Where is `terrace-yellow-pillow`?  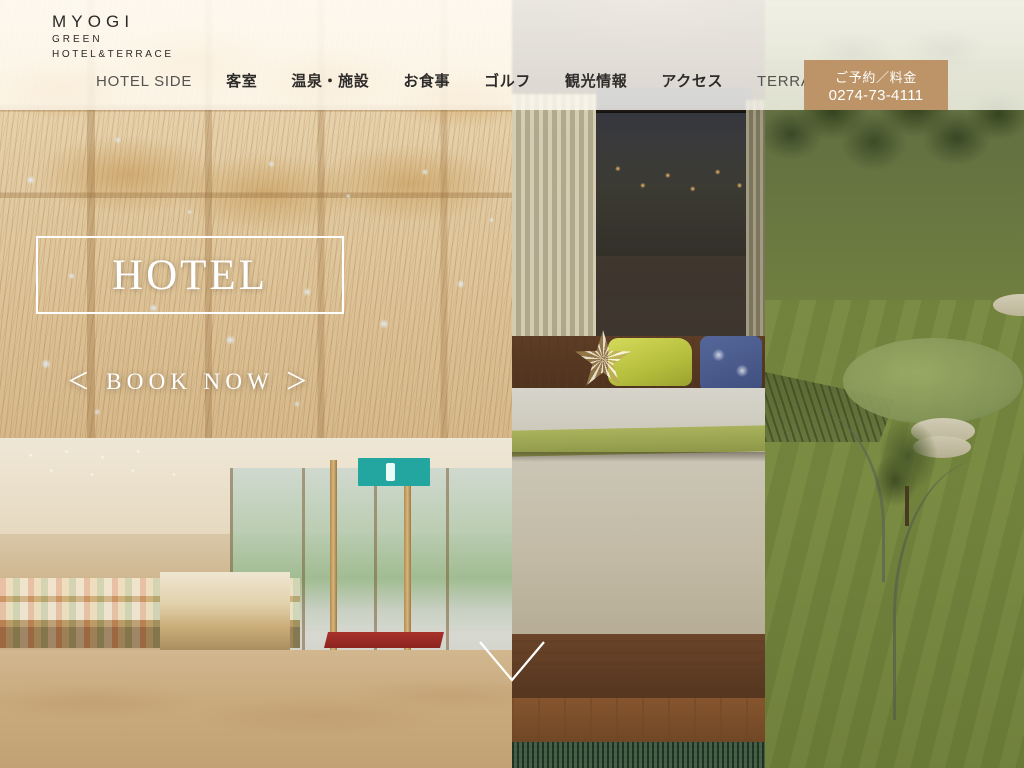 terrace-yellow-pillow is located at coordinates (650, 362).